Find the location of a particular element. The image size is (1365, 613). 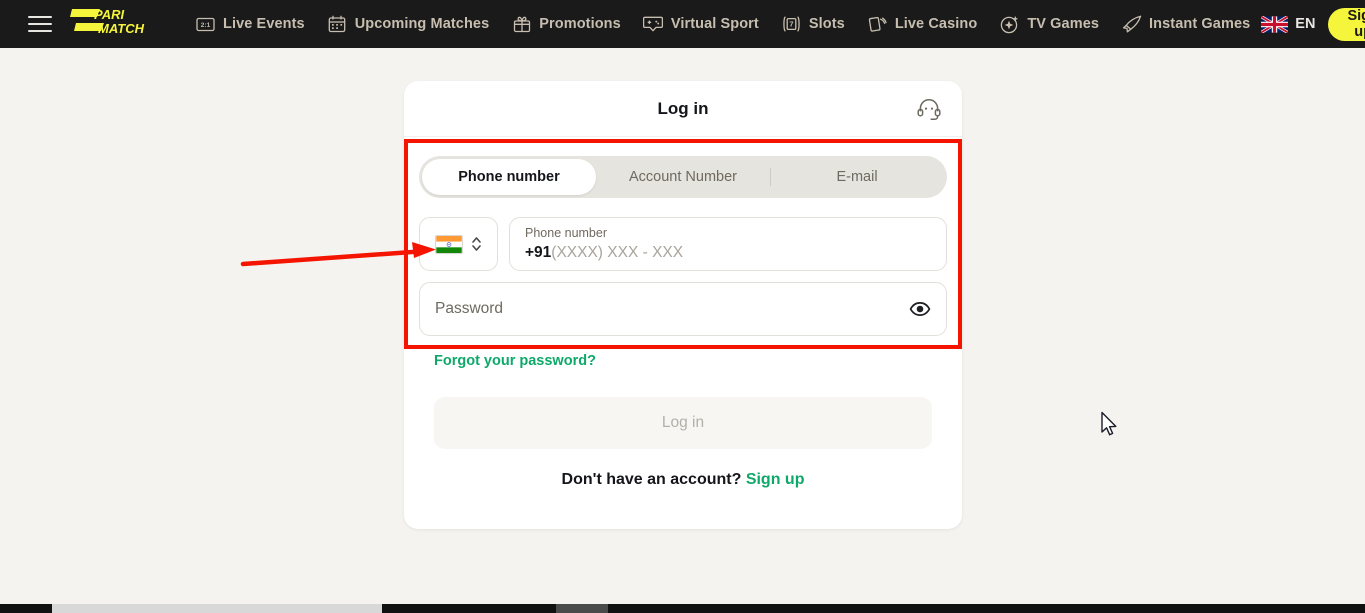

svg-text: 2:1 is located at coordinates (206, 25).